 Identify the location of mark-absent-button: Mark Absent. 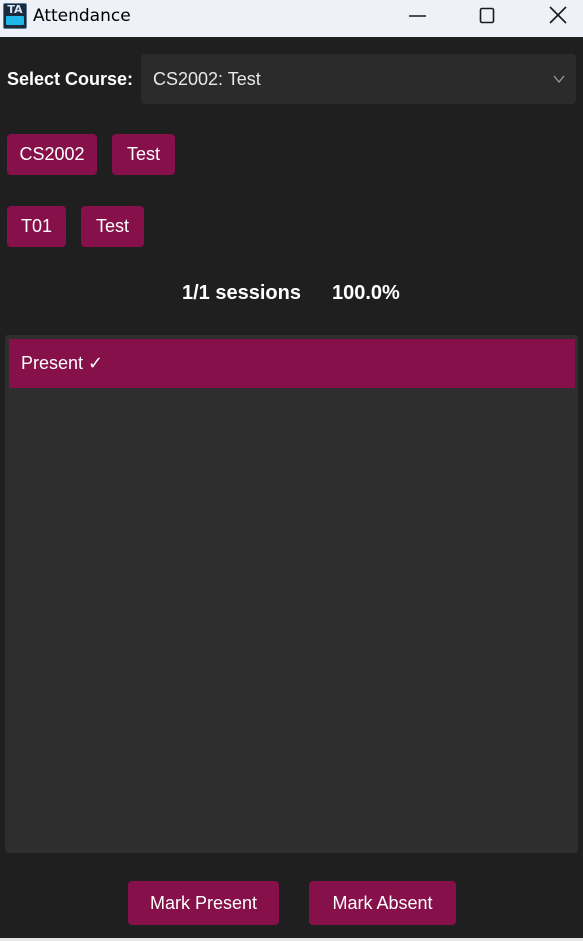
(382, 903).